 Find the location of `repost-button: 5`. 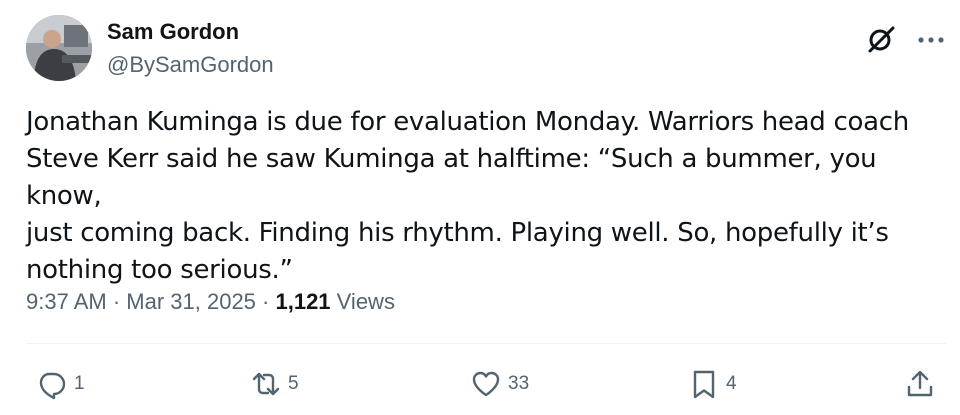

repost-button: 5 is located at coordinates (274, 384).